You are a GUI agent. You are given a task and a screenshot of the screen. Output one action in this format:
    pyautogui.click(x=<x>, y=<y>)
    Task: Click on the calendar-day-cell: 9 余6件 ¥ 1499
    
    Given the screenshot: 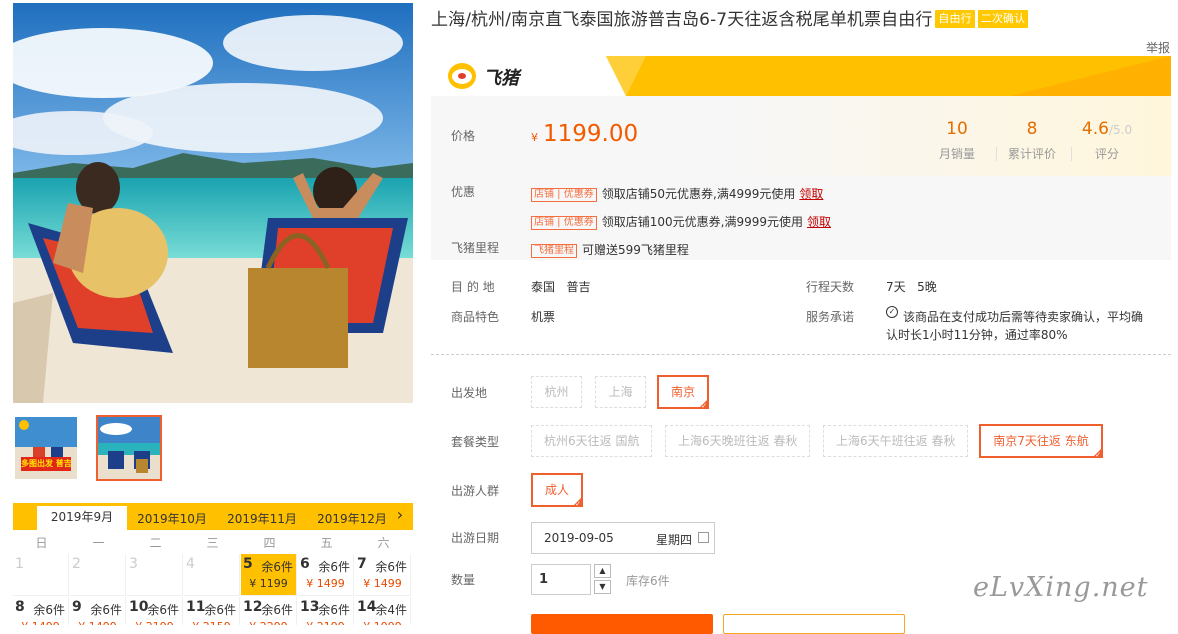 What is the action you would take?
    pyautogui.click(x=98, y=611)
    